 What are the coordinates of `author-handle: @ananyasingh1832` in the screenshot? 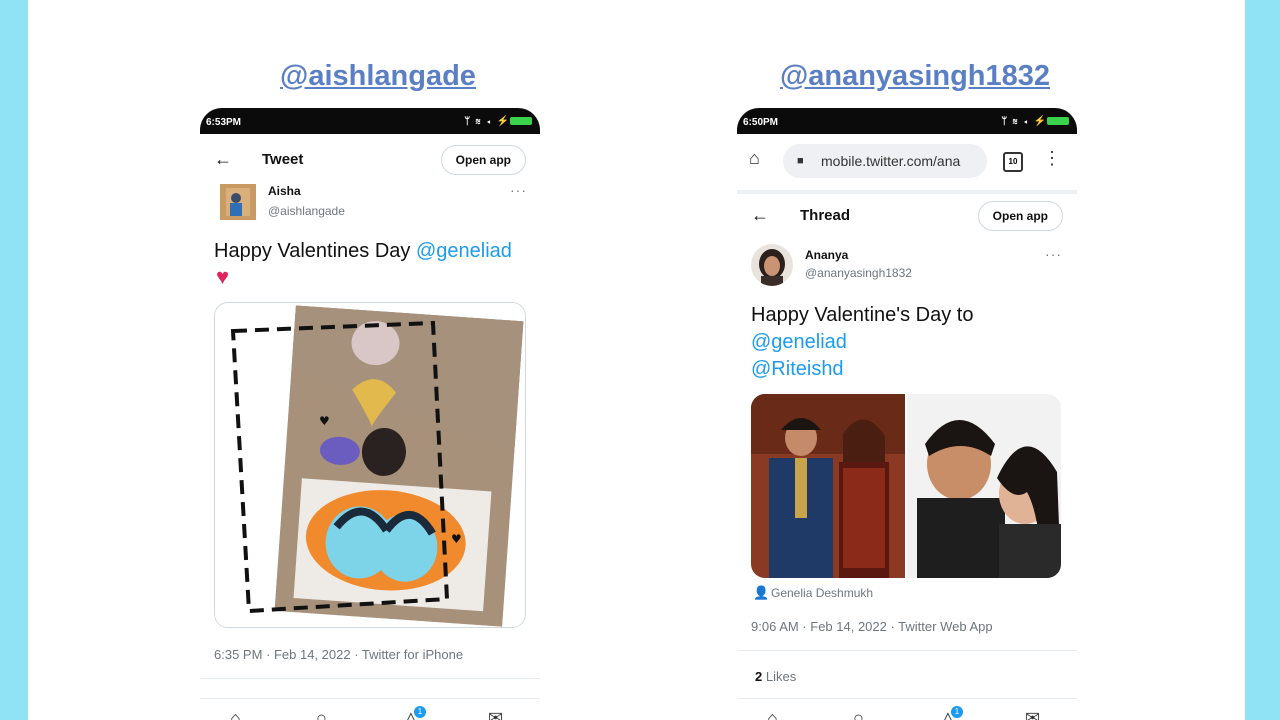 It's located at (858, 273).